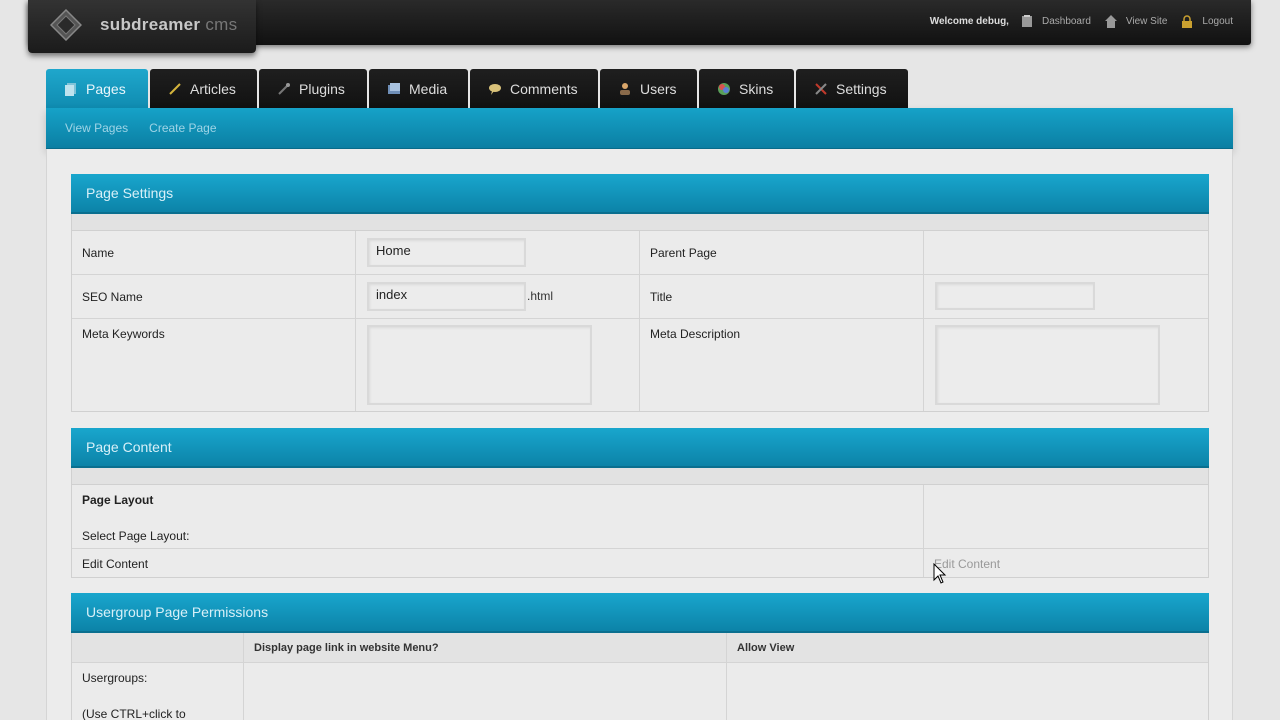 The image size is (1280, 720). What do you see at coordinates (70, 89) in the screenshot?
I see `pages-icon` at bounding box center [70, 89].